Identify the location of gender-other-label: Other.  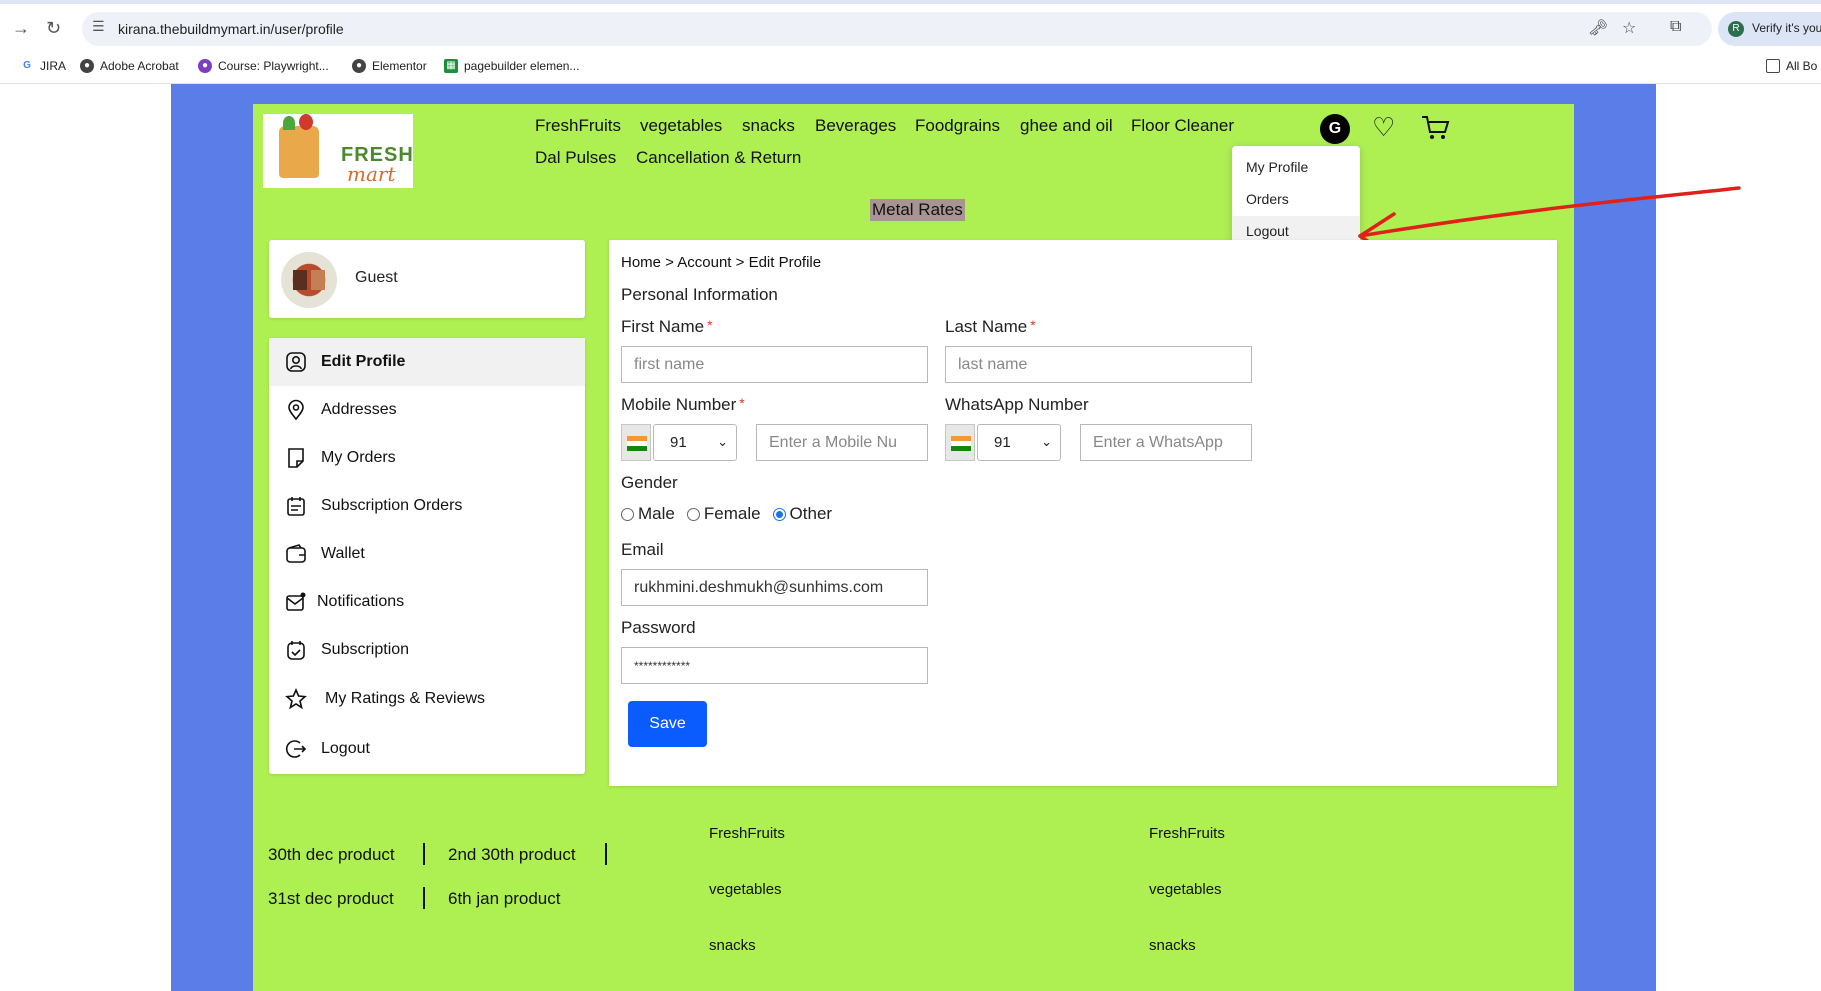
(811, 514).